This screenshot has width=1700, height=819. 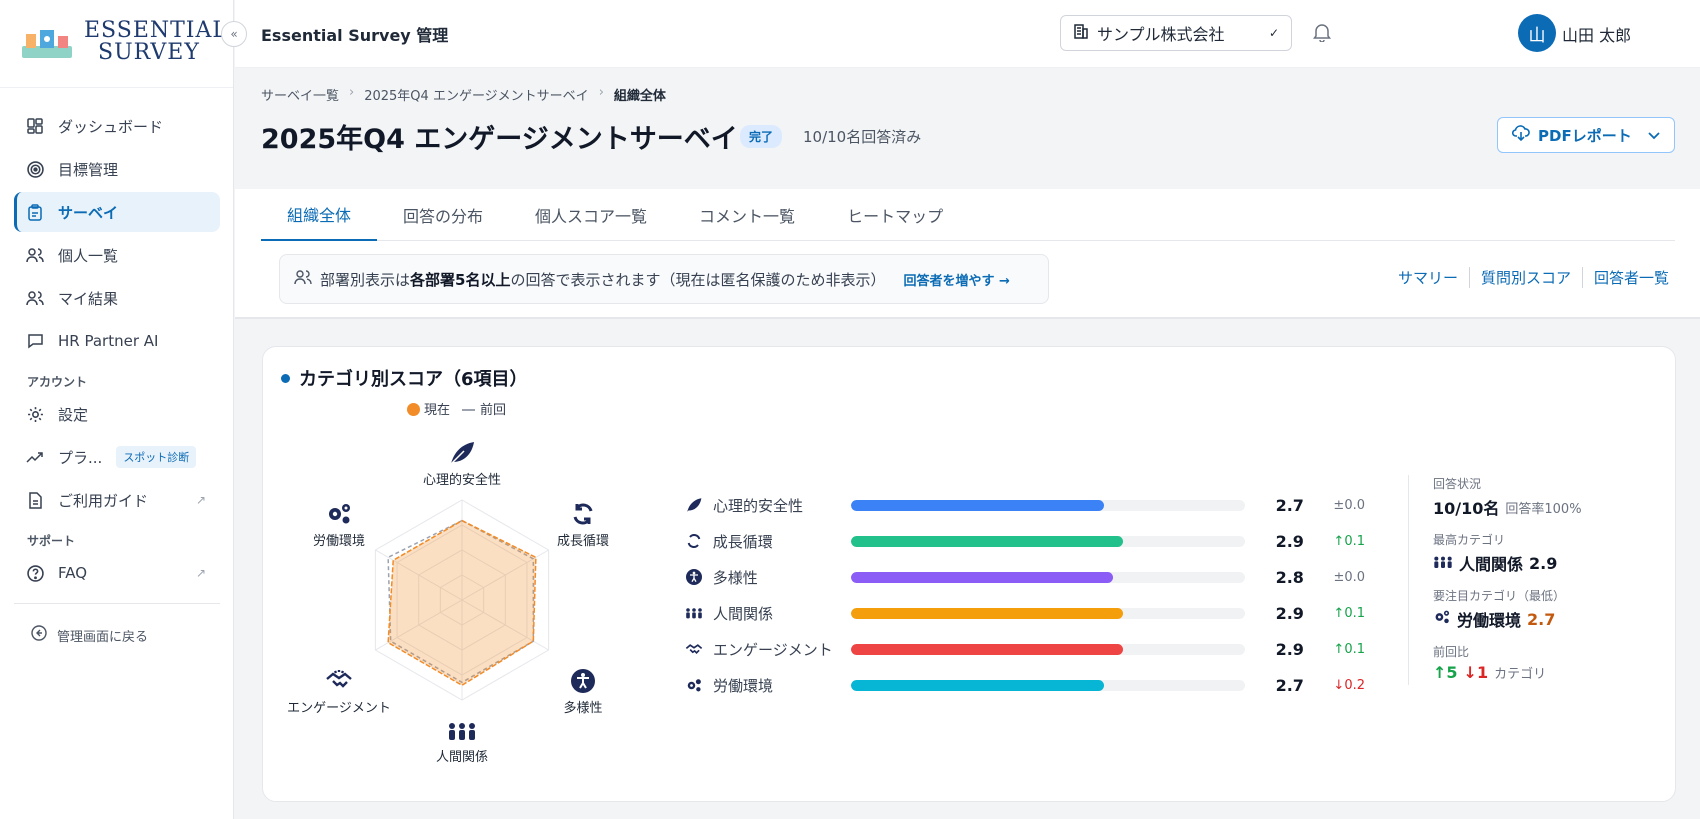 What do you see at coordinates (117, 603) in the screenshot?
I see `sidebar-divider` at bounding box center [117, 603].